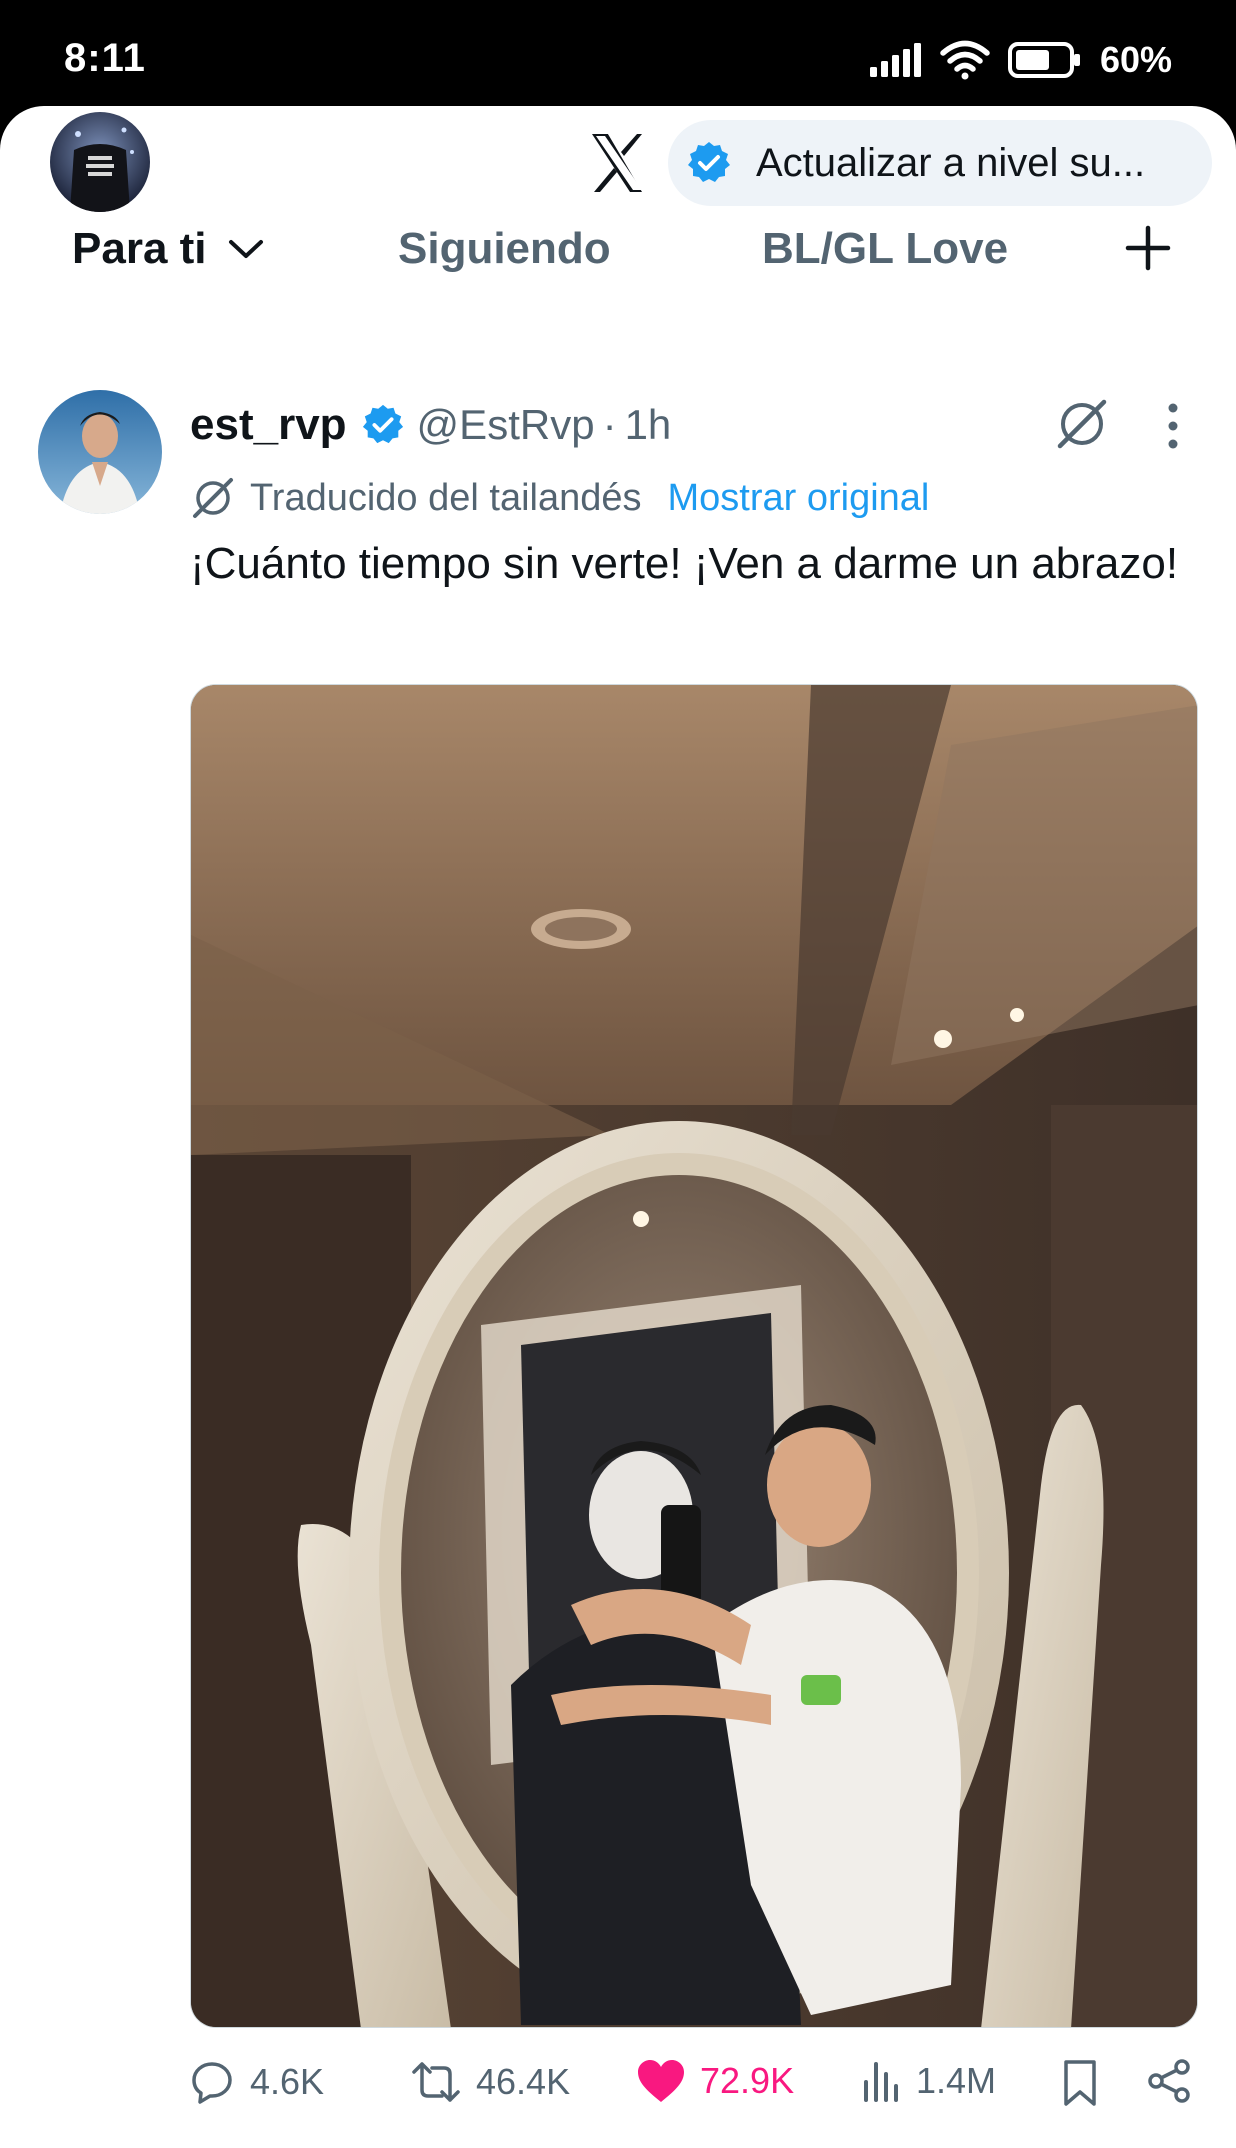  I want to click on battery-icon, so click(1043, 60).